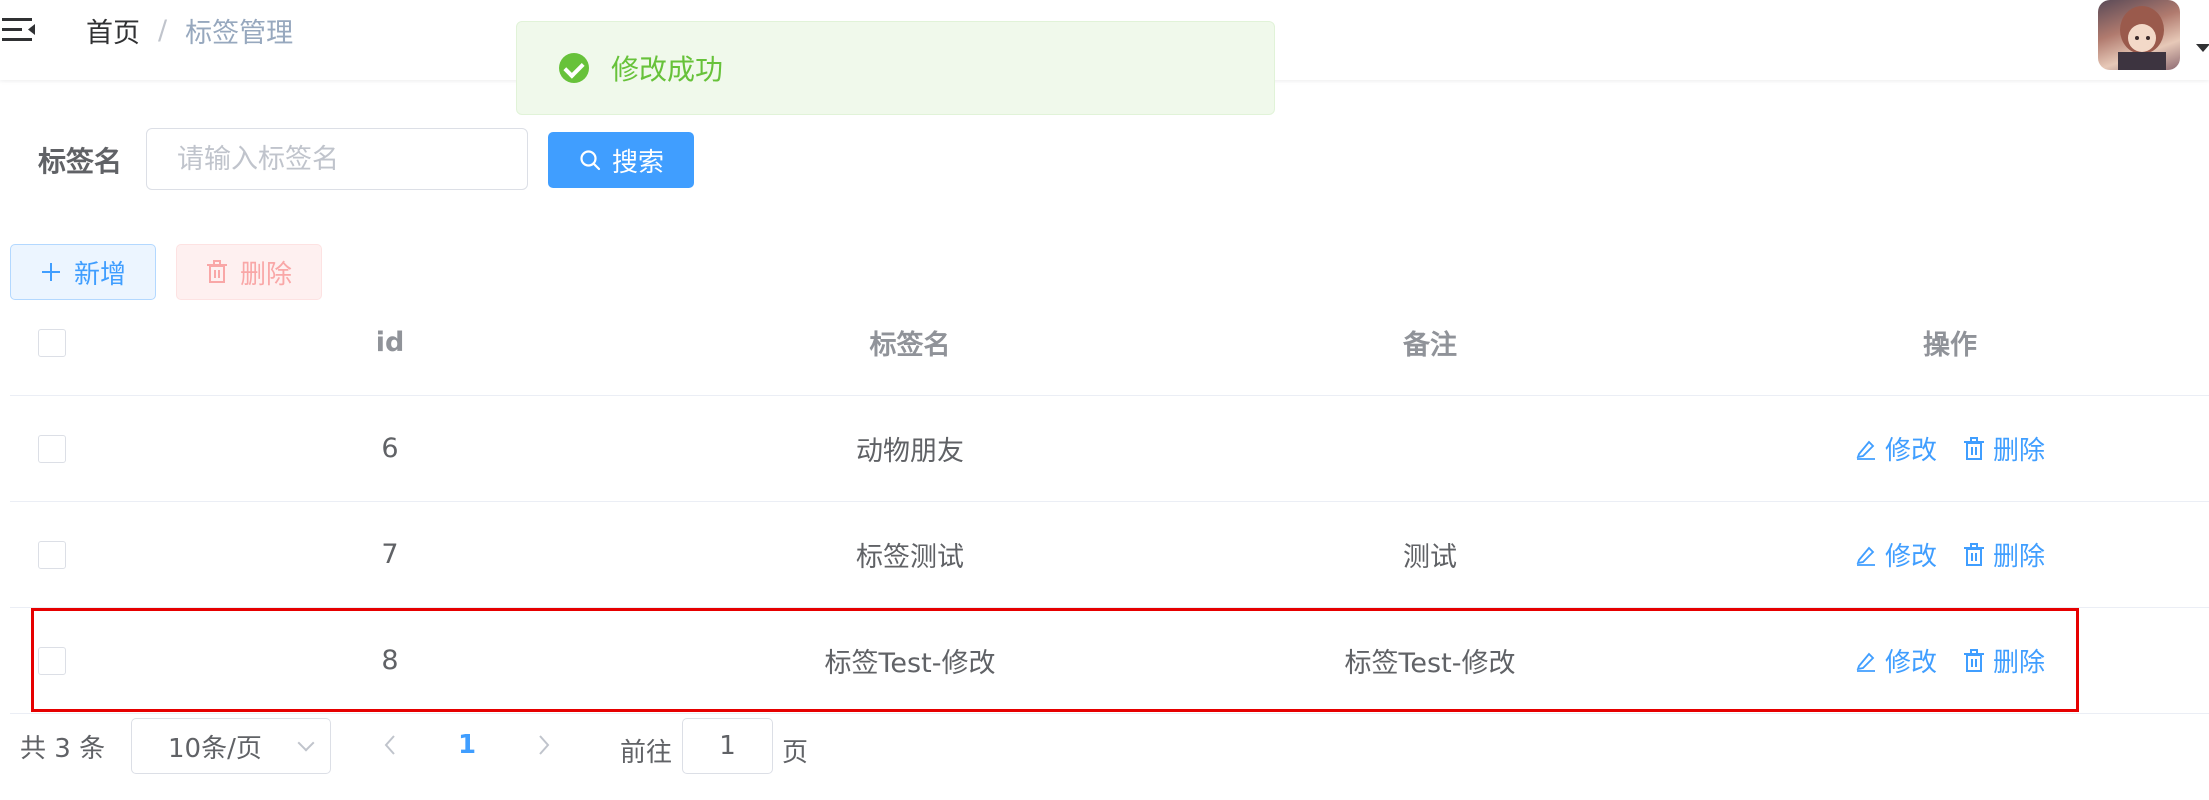 The width and height of the screenshot is (2209, 800). I want to click on chevron-down-icon, so click(306, 743).